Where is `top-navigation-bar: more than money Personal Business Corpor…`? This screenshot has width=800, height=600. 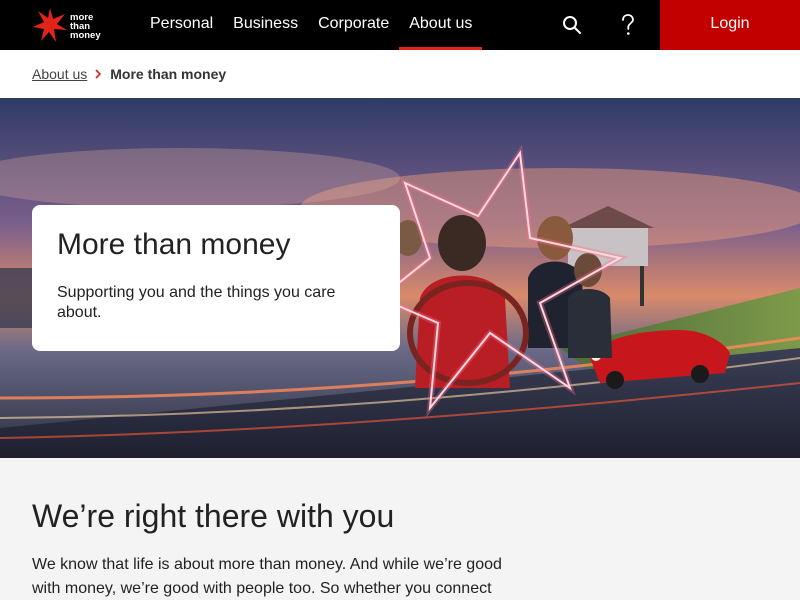
top-navigation-bar: more than money Personal Business Corpor… is located at coordinates (400, 25).